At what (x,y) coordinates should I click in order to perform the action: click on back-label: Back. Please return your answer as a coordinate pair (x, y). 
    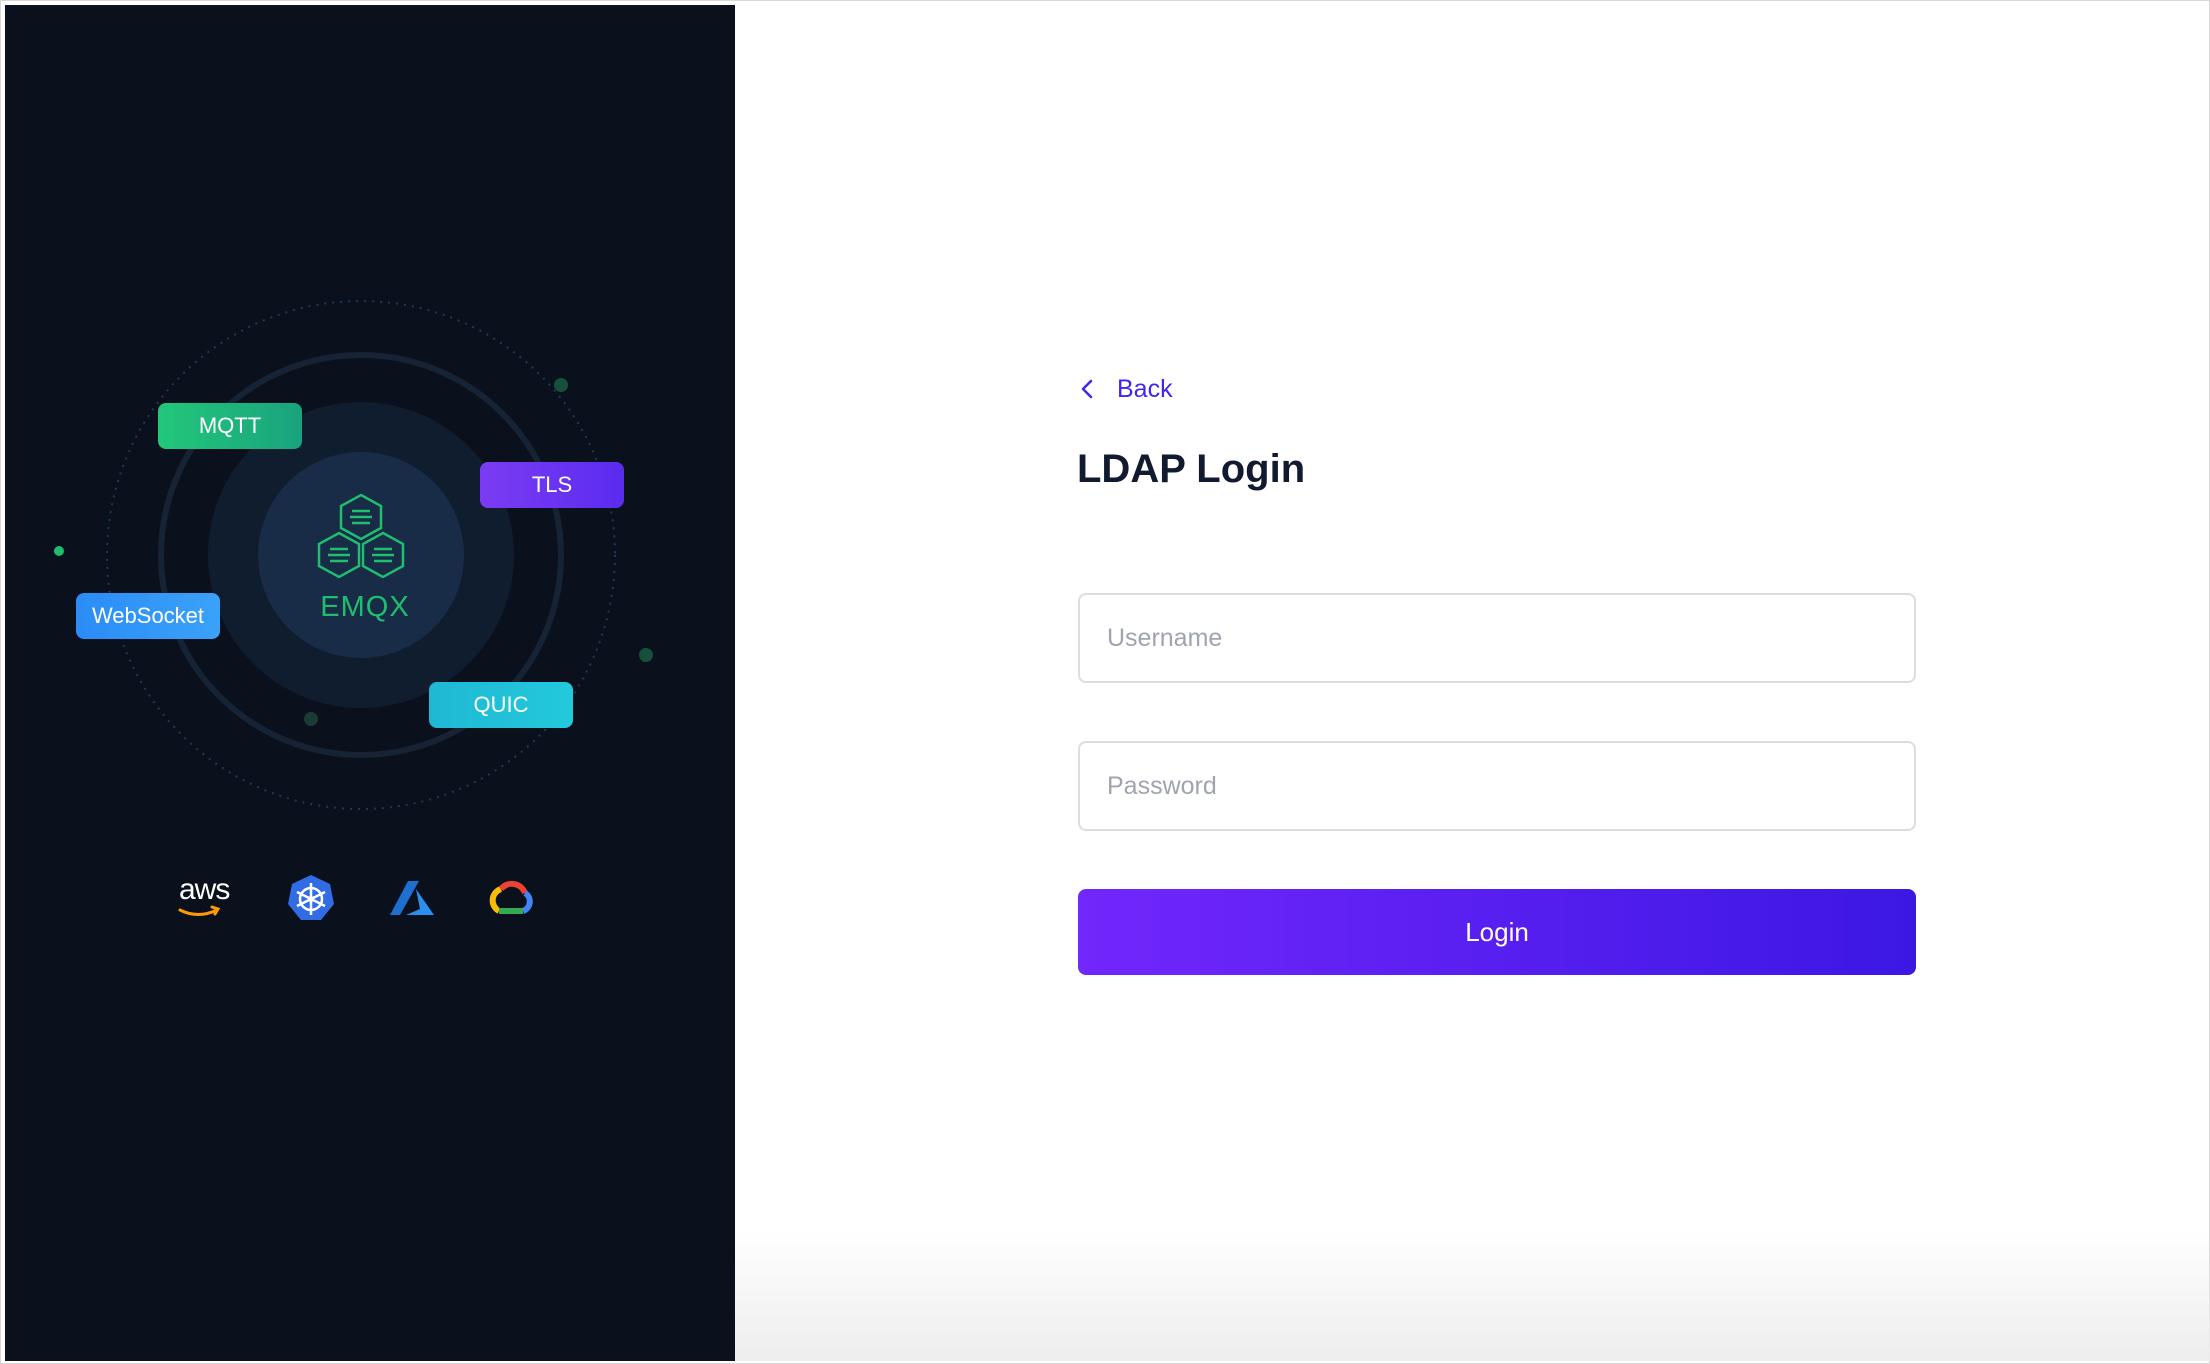
    Looking at the image, I should click on (1145, 388).